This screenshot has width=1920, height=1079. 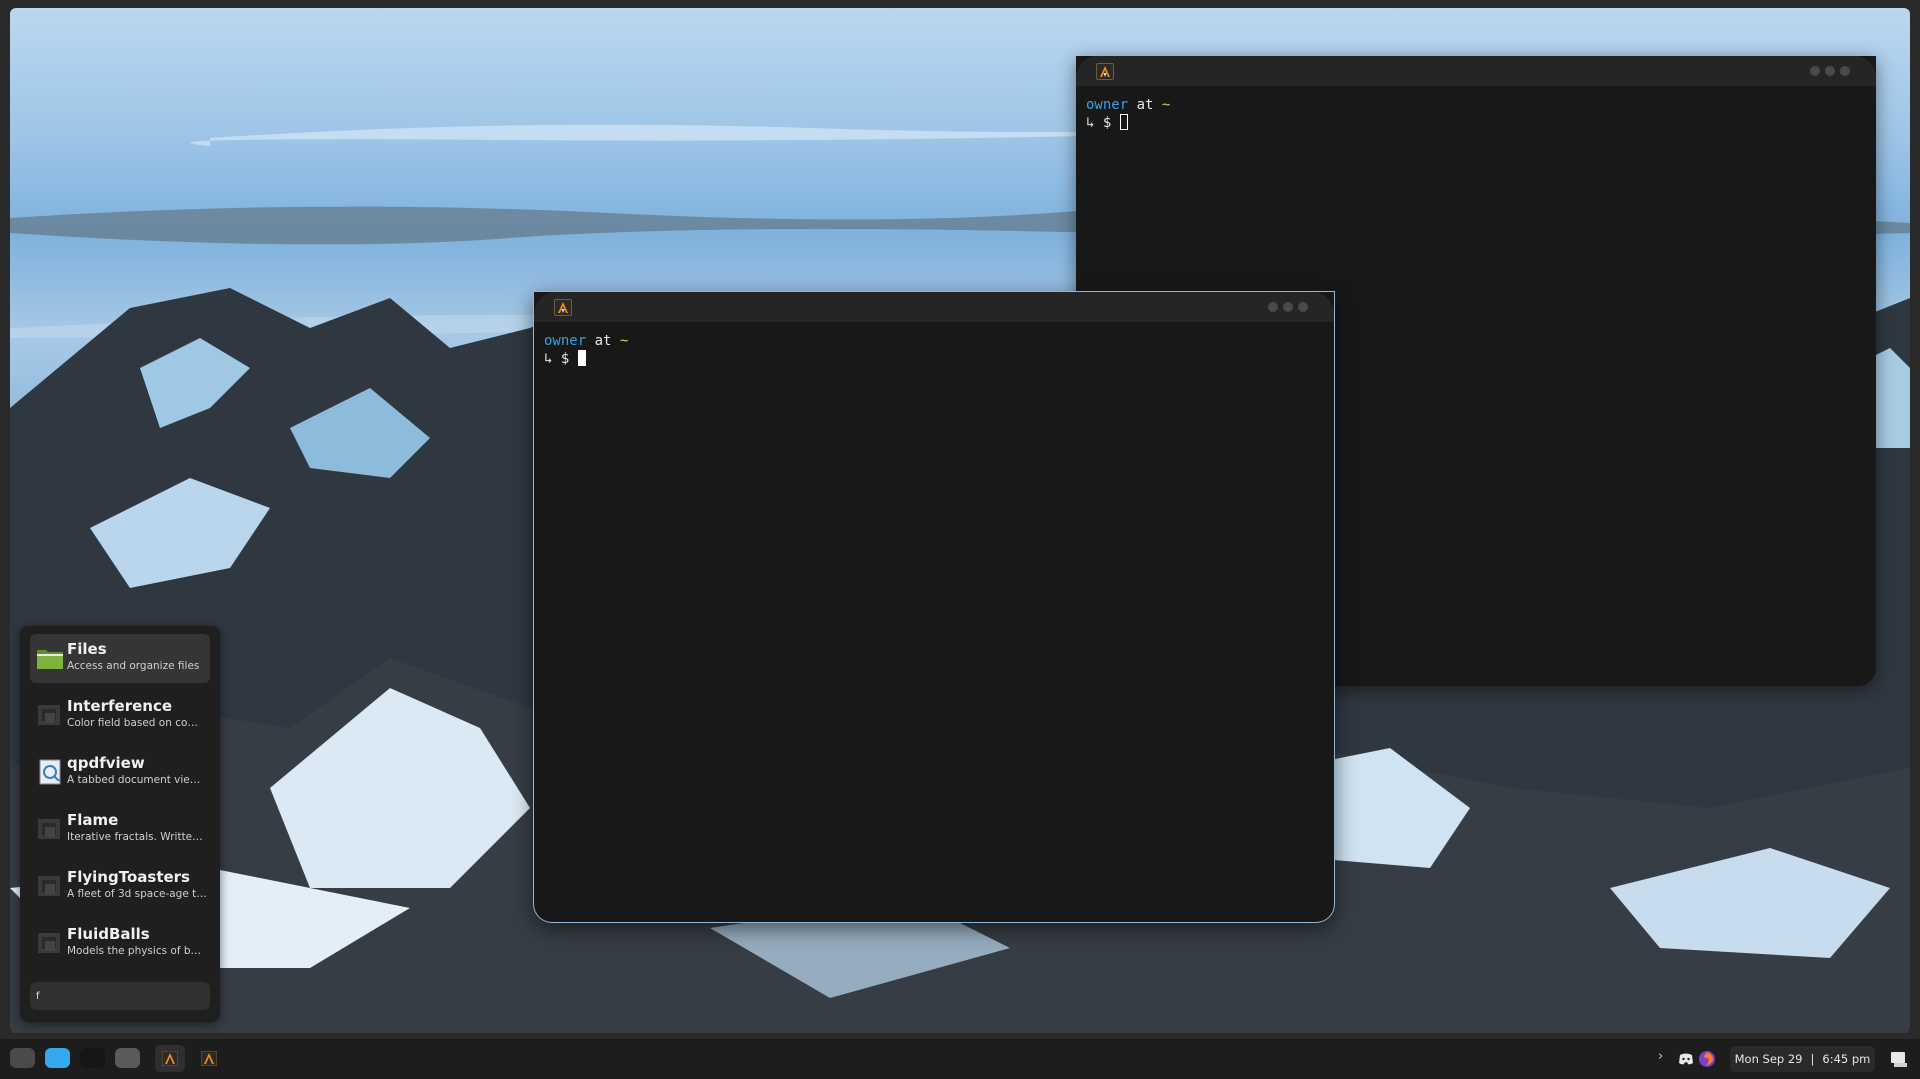 I want to click on launcher-item-desc: Models the physics of bouncing balls, so click(x=137, y=951).